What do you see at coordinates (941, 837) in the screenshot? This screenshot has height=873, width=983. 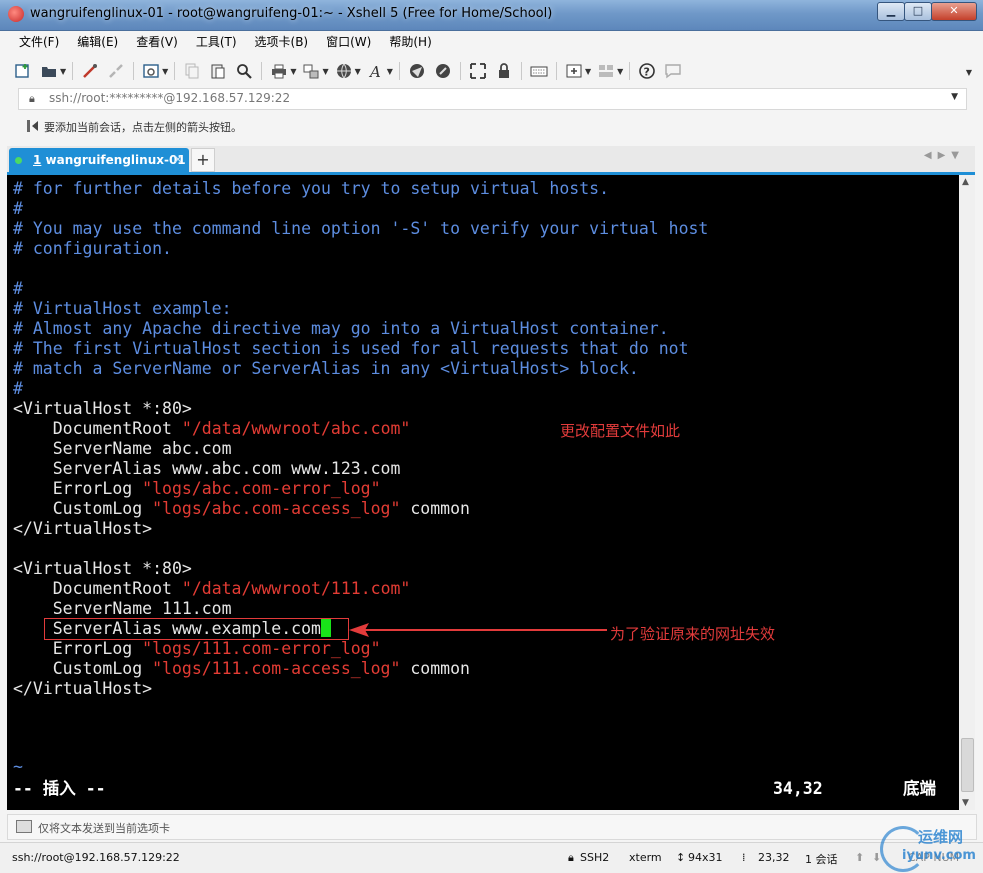 I see `watermark-cn: 运维网` at bounding box center [941, 837].